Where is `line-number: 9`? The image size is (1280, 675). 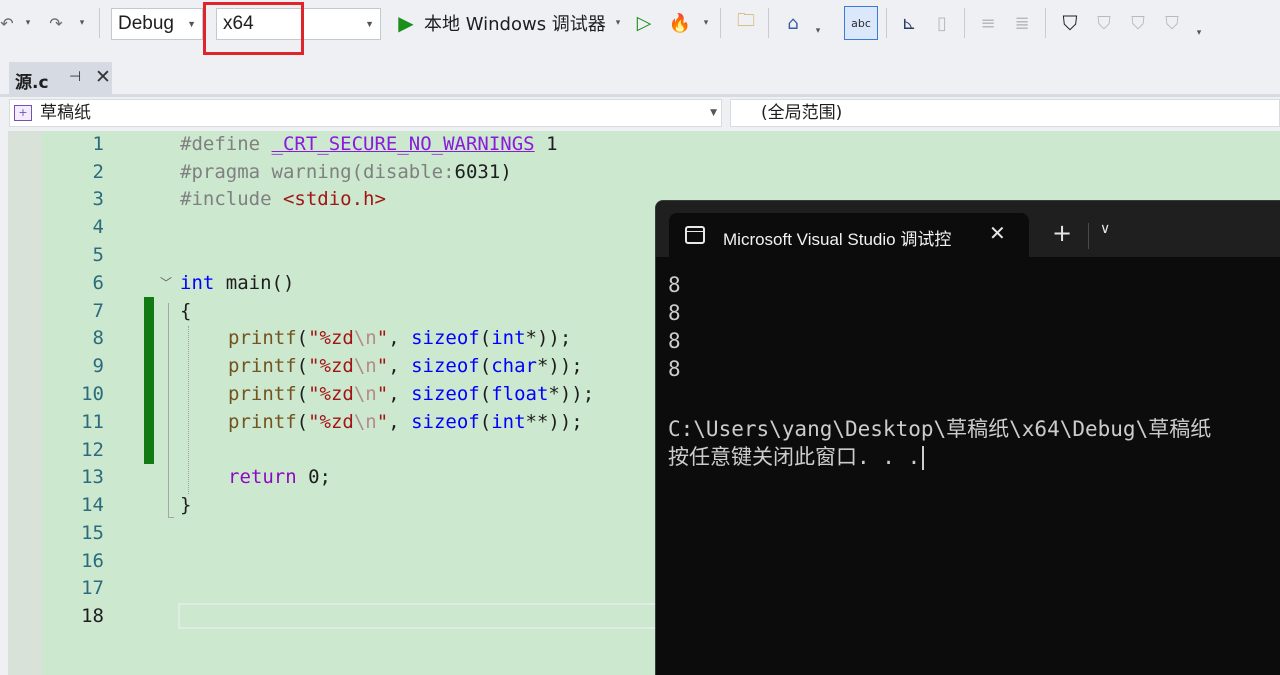
line-number: 9 is located at coordinates (98, 366).